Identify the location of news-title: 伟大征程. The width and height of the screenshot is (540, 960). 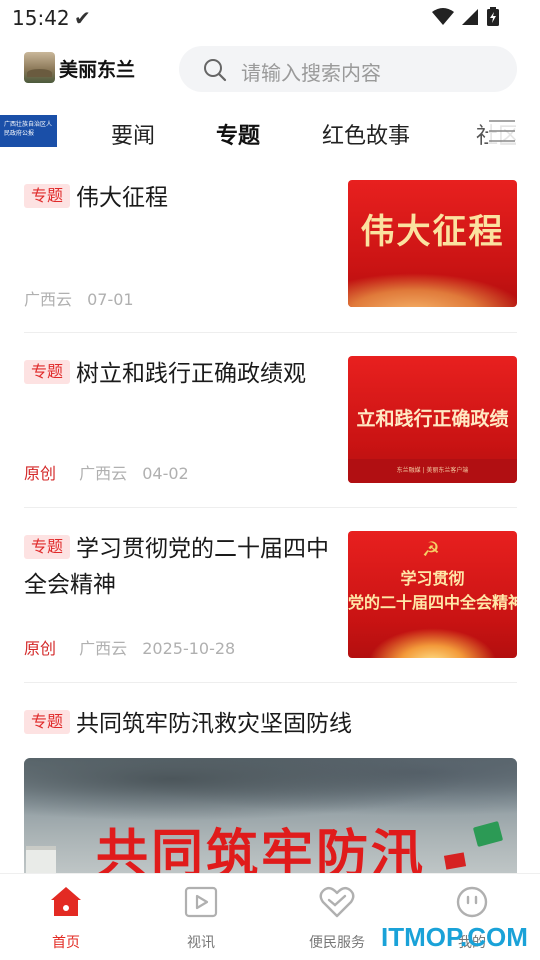
(122, 198).